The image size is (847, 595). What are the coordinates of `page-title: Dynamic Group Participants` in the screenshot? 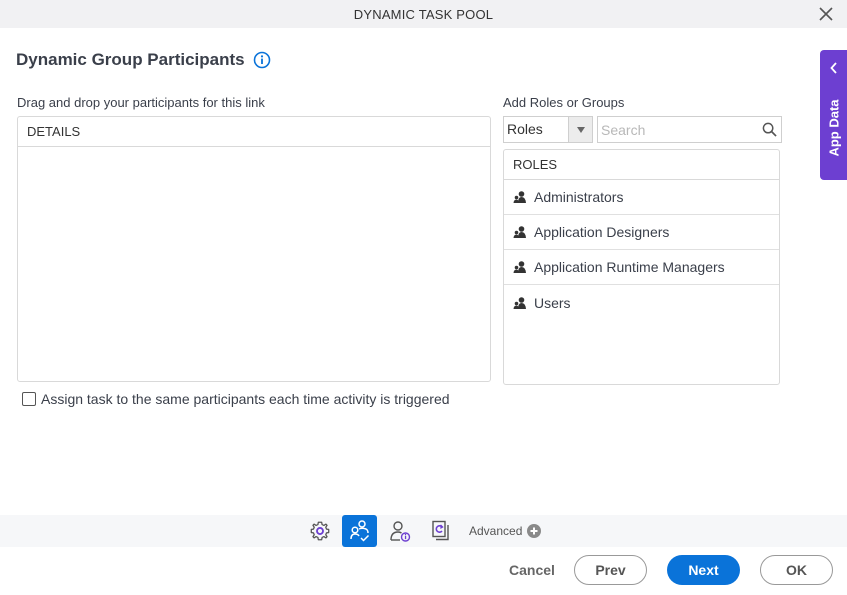 It's located at (130, 59).